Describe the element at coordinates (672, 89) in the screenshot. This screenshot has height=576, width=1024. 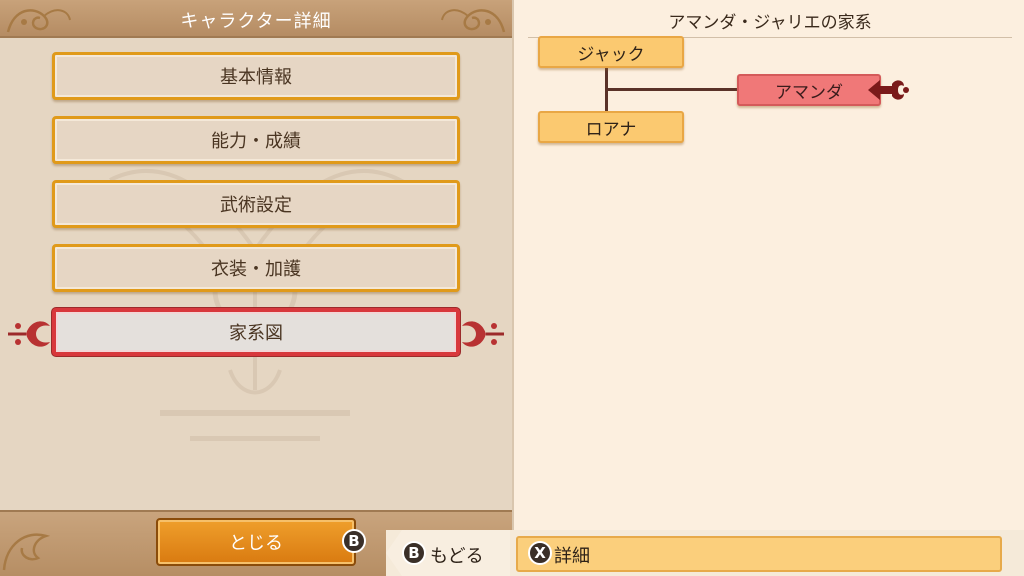
I see `tree-child-connector` at that location.